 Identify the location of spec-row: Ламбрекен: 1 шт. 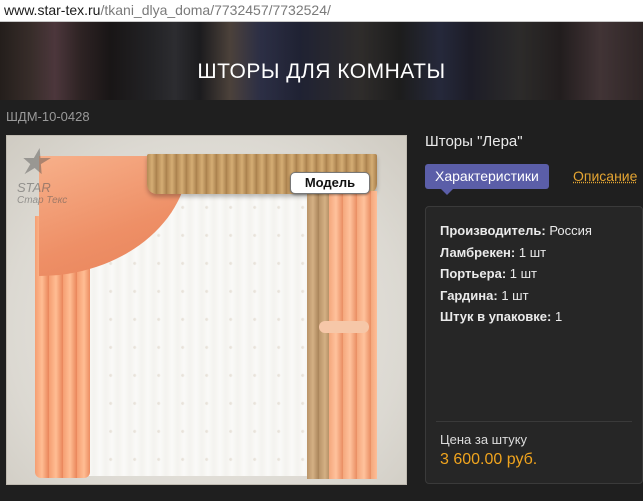
(516, 256).